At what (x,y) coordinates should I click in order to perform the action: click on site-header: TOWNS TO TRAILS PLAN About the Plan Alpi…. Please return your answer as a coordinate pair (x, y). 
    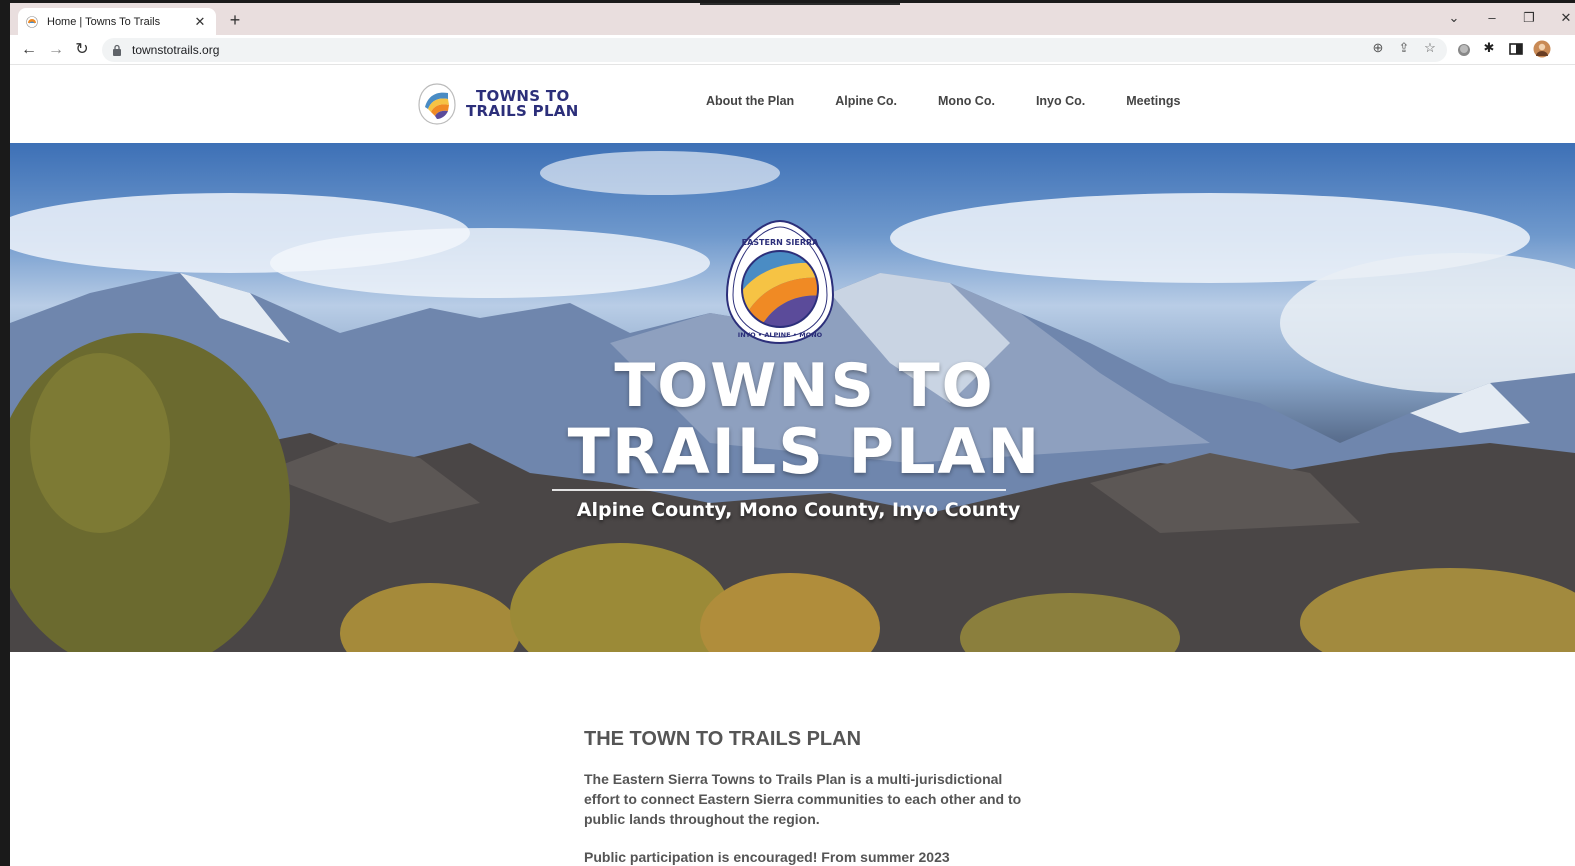
    Looking at the image, I should click on (792, 104).